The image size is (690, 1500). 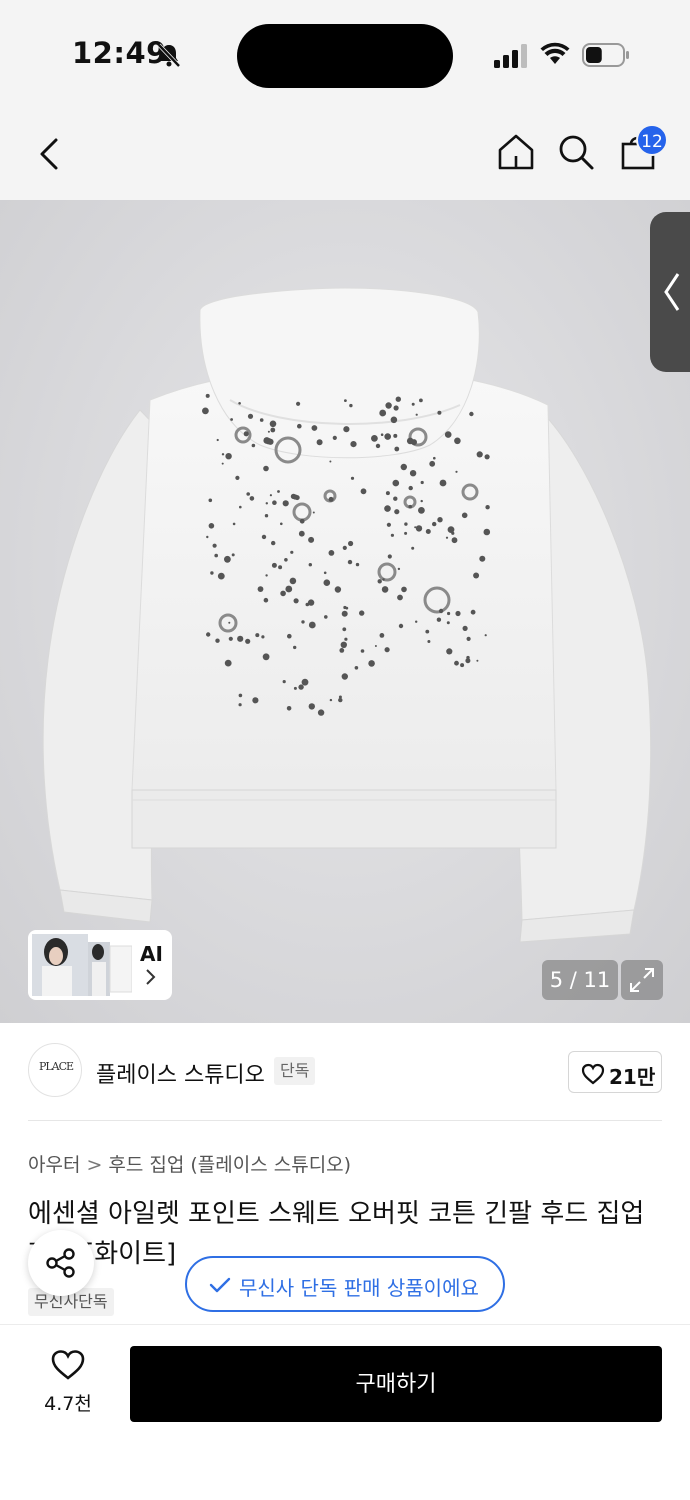 What do you see at coordinates (516, 152) in the screenshot?
I see `home-icon` at bounding box center [516, 152].